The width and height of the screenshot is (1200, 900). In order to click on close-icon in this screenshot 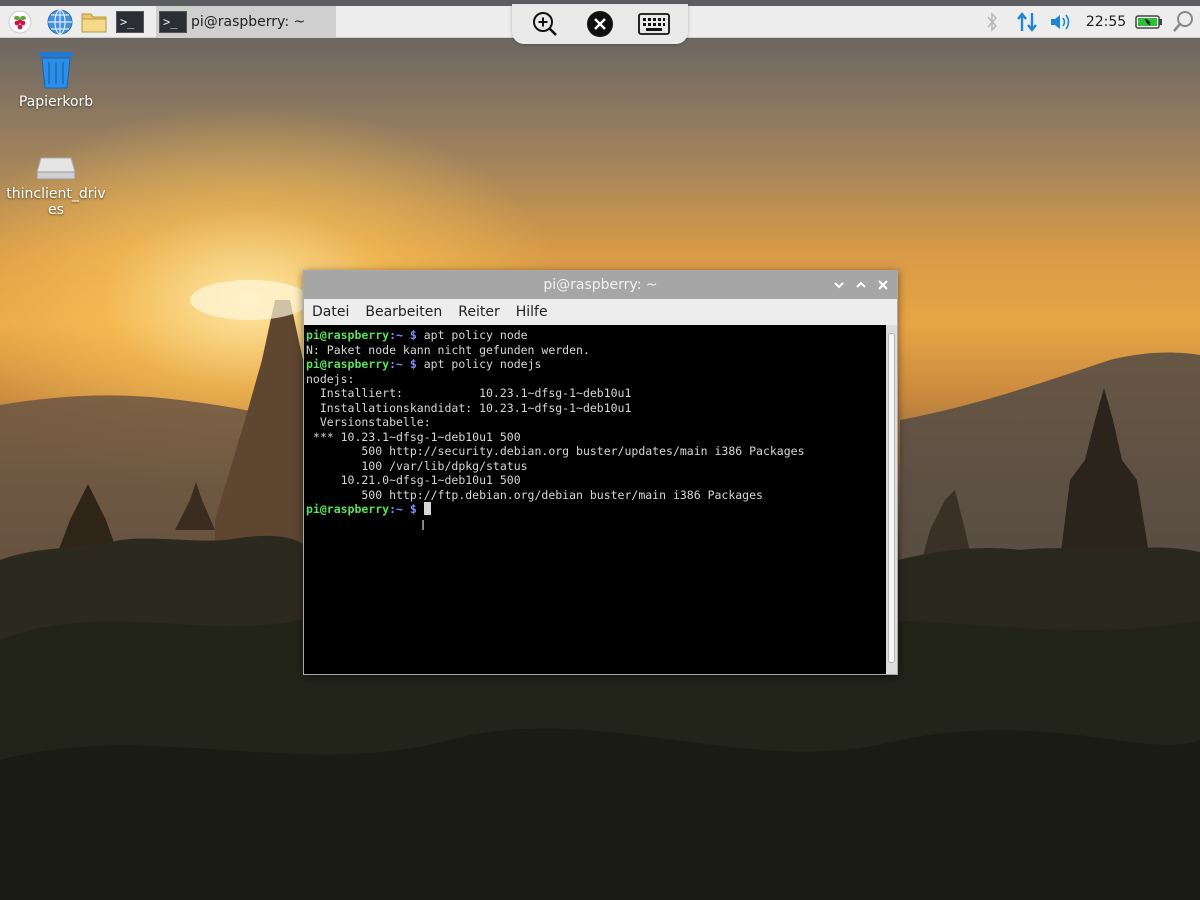, I will do `click(883, 285)`.